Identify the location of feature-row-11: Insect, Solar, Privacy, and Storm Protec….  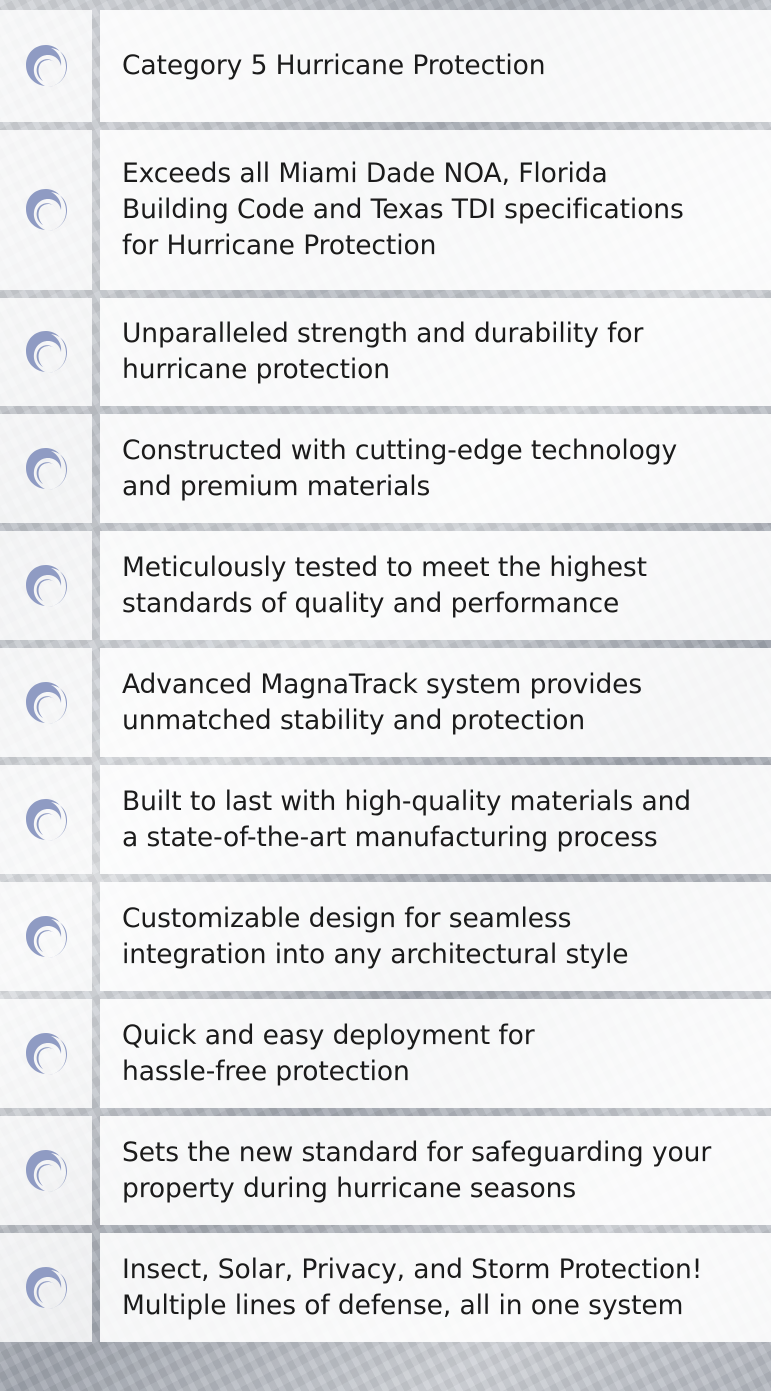
(385, 1287).